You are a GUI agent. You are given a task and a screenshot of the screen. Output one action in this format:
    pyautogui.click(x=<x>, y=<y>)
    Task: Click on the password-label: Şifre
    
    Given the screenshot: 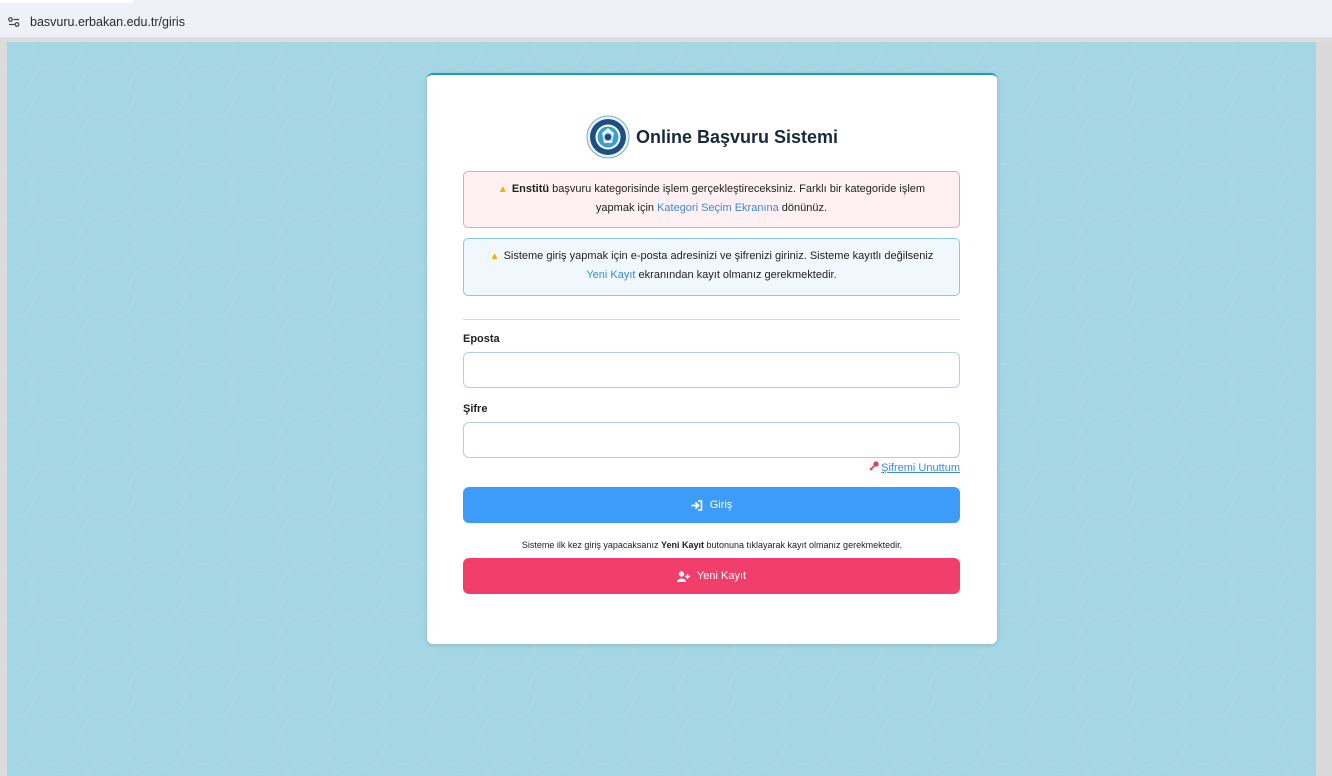 What is the action you would take?
    pyautogui.click(x=475, y=409)
    